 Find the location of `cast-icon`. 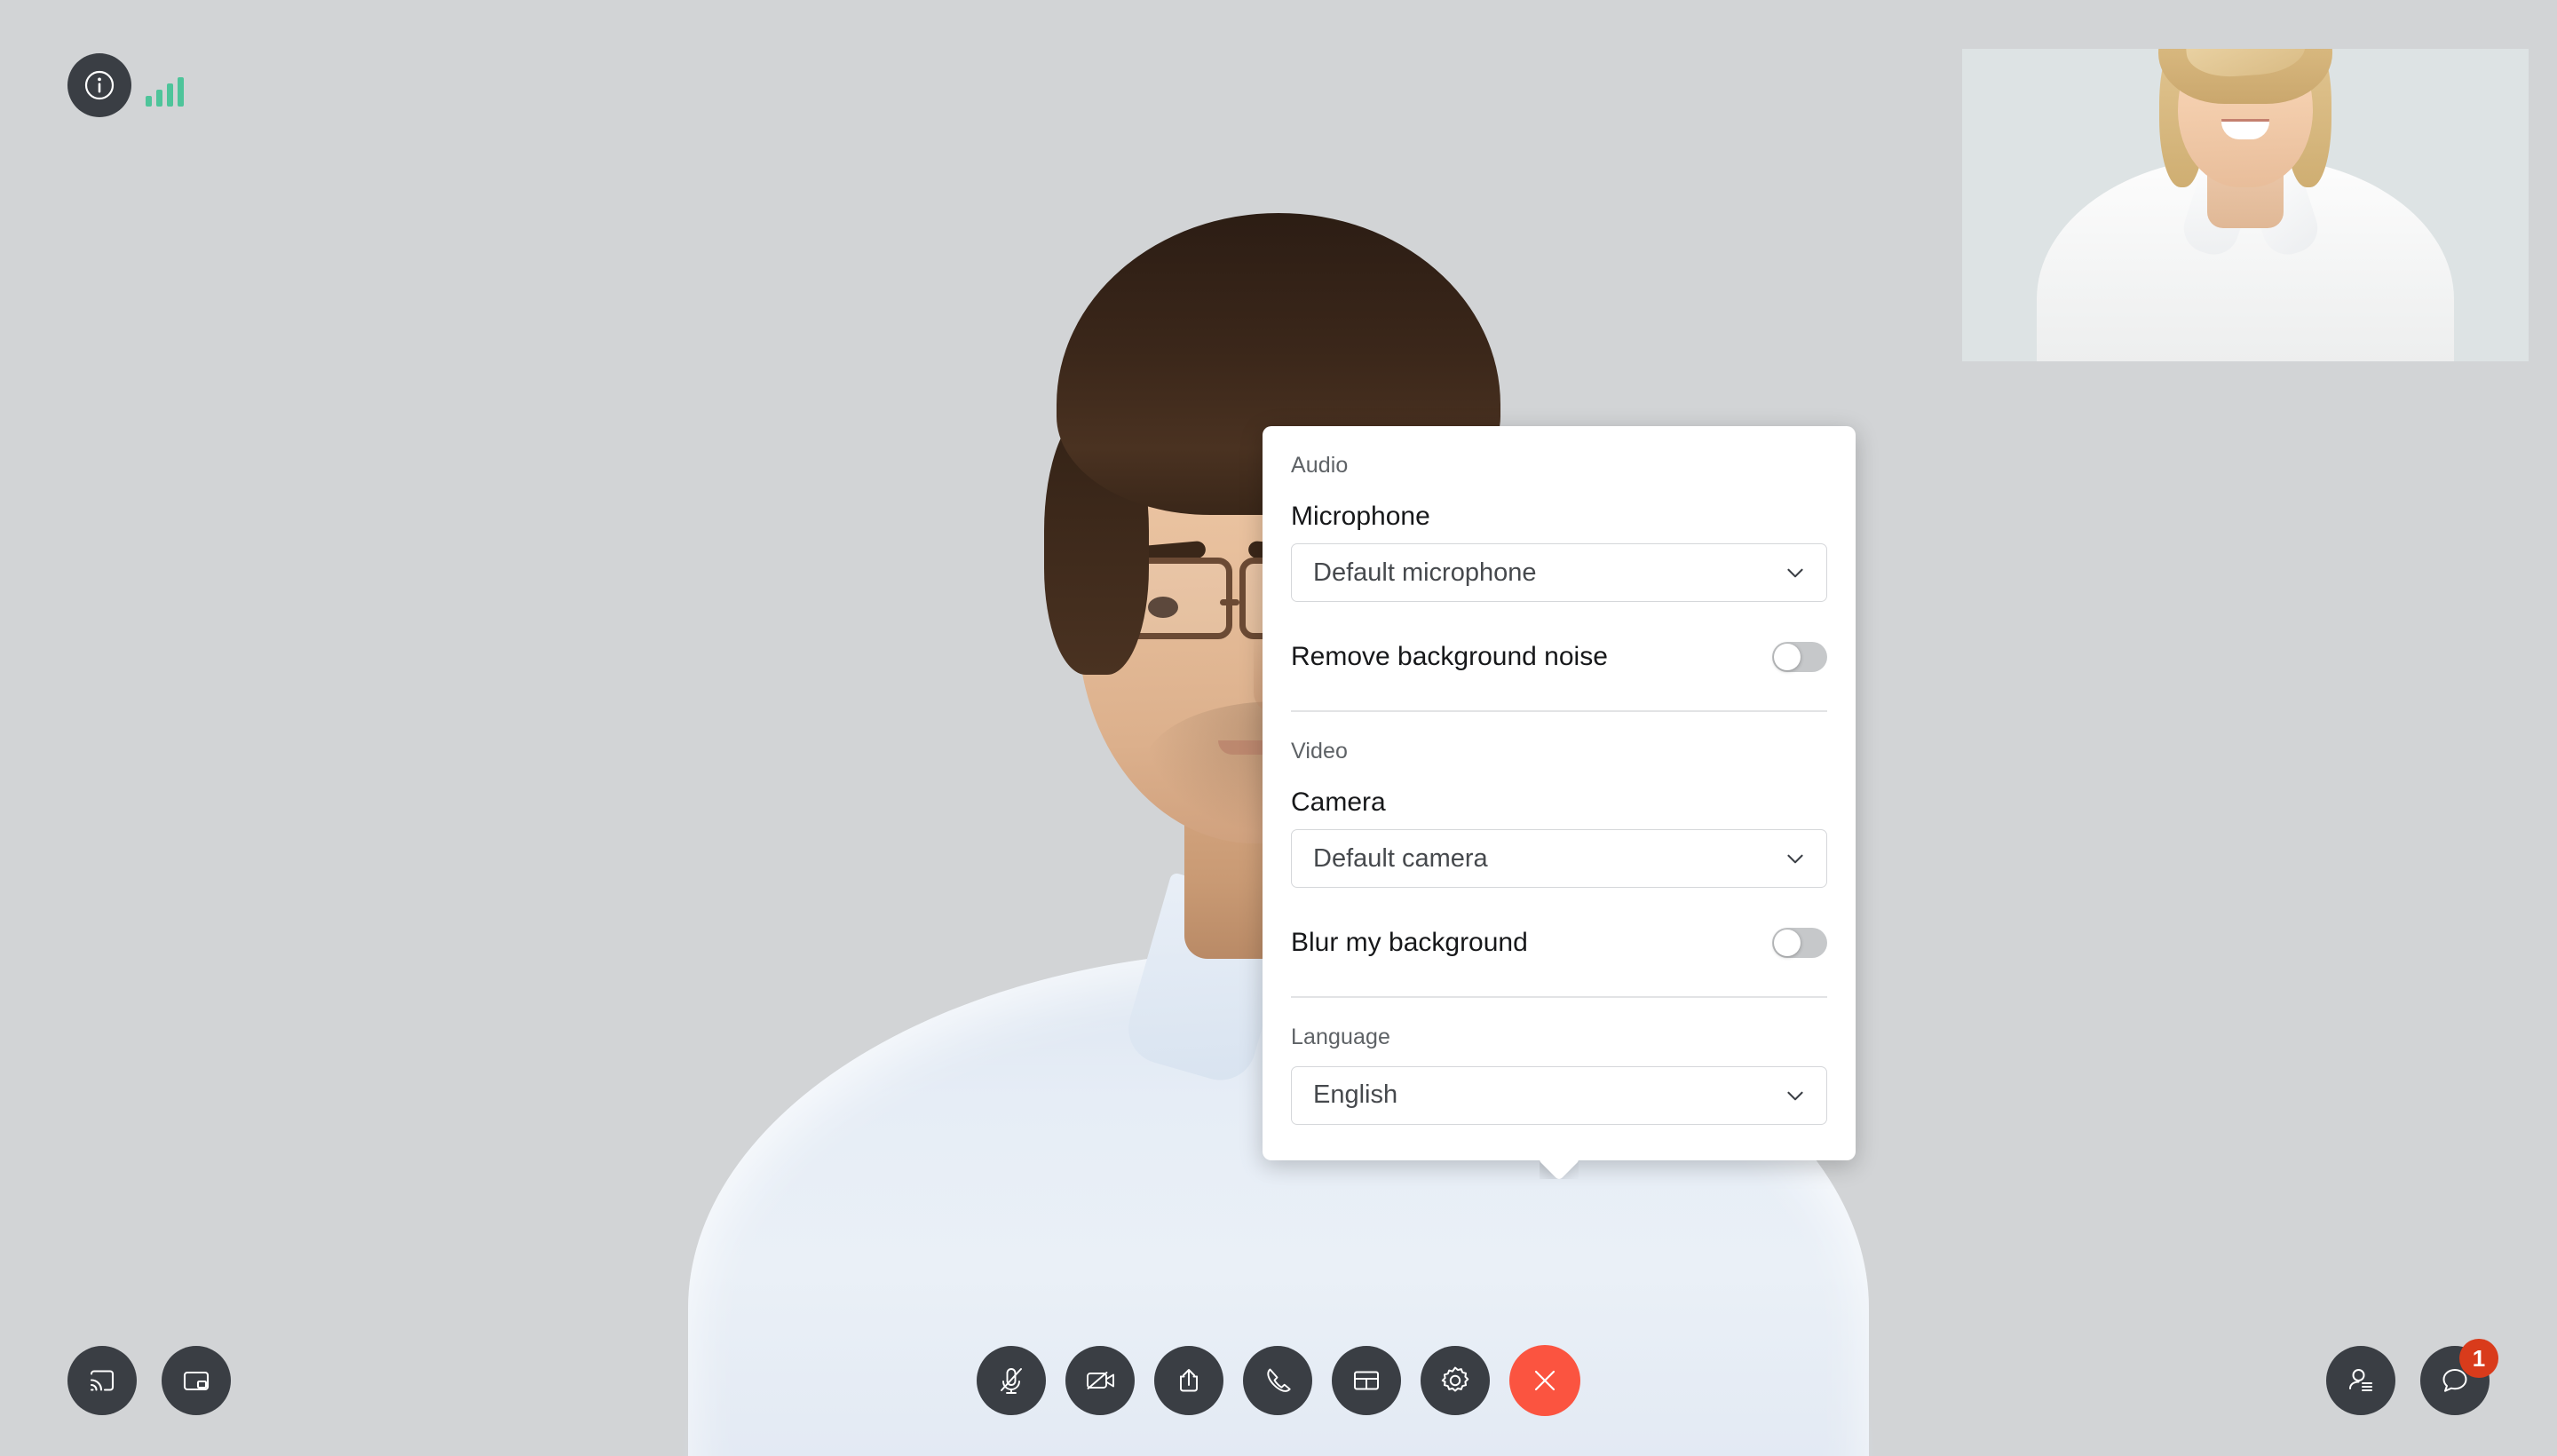

cast-icon is located at coordinates (102, 1380).